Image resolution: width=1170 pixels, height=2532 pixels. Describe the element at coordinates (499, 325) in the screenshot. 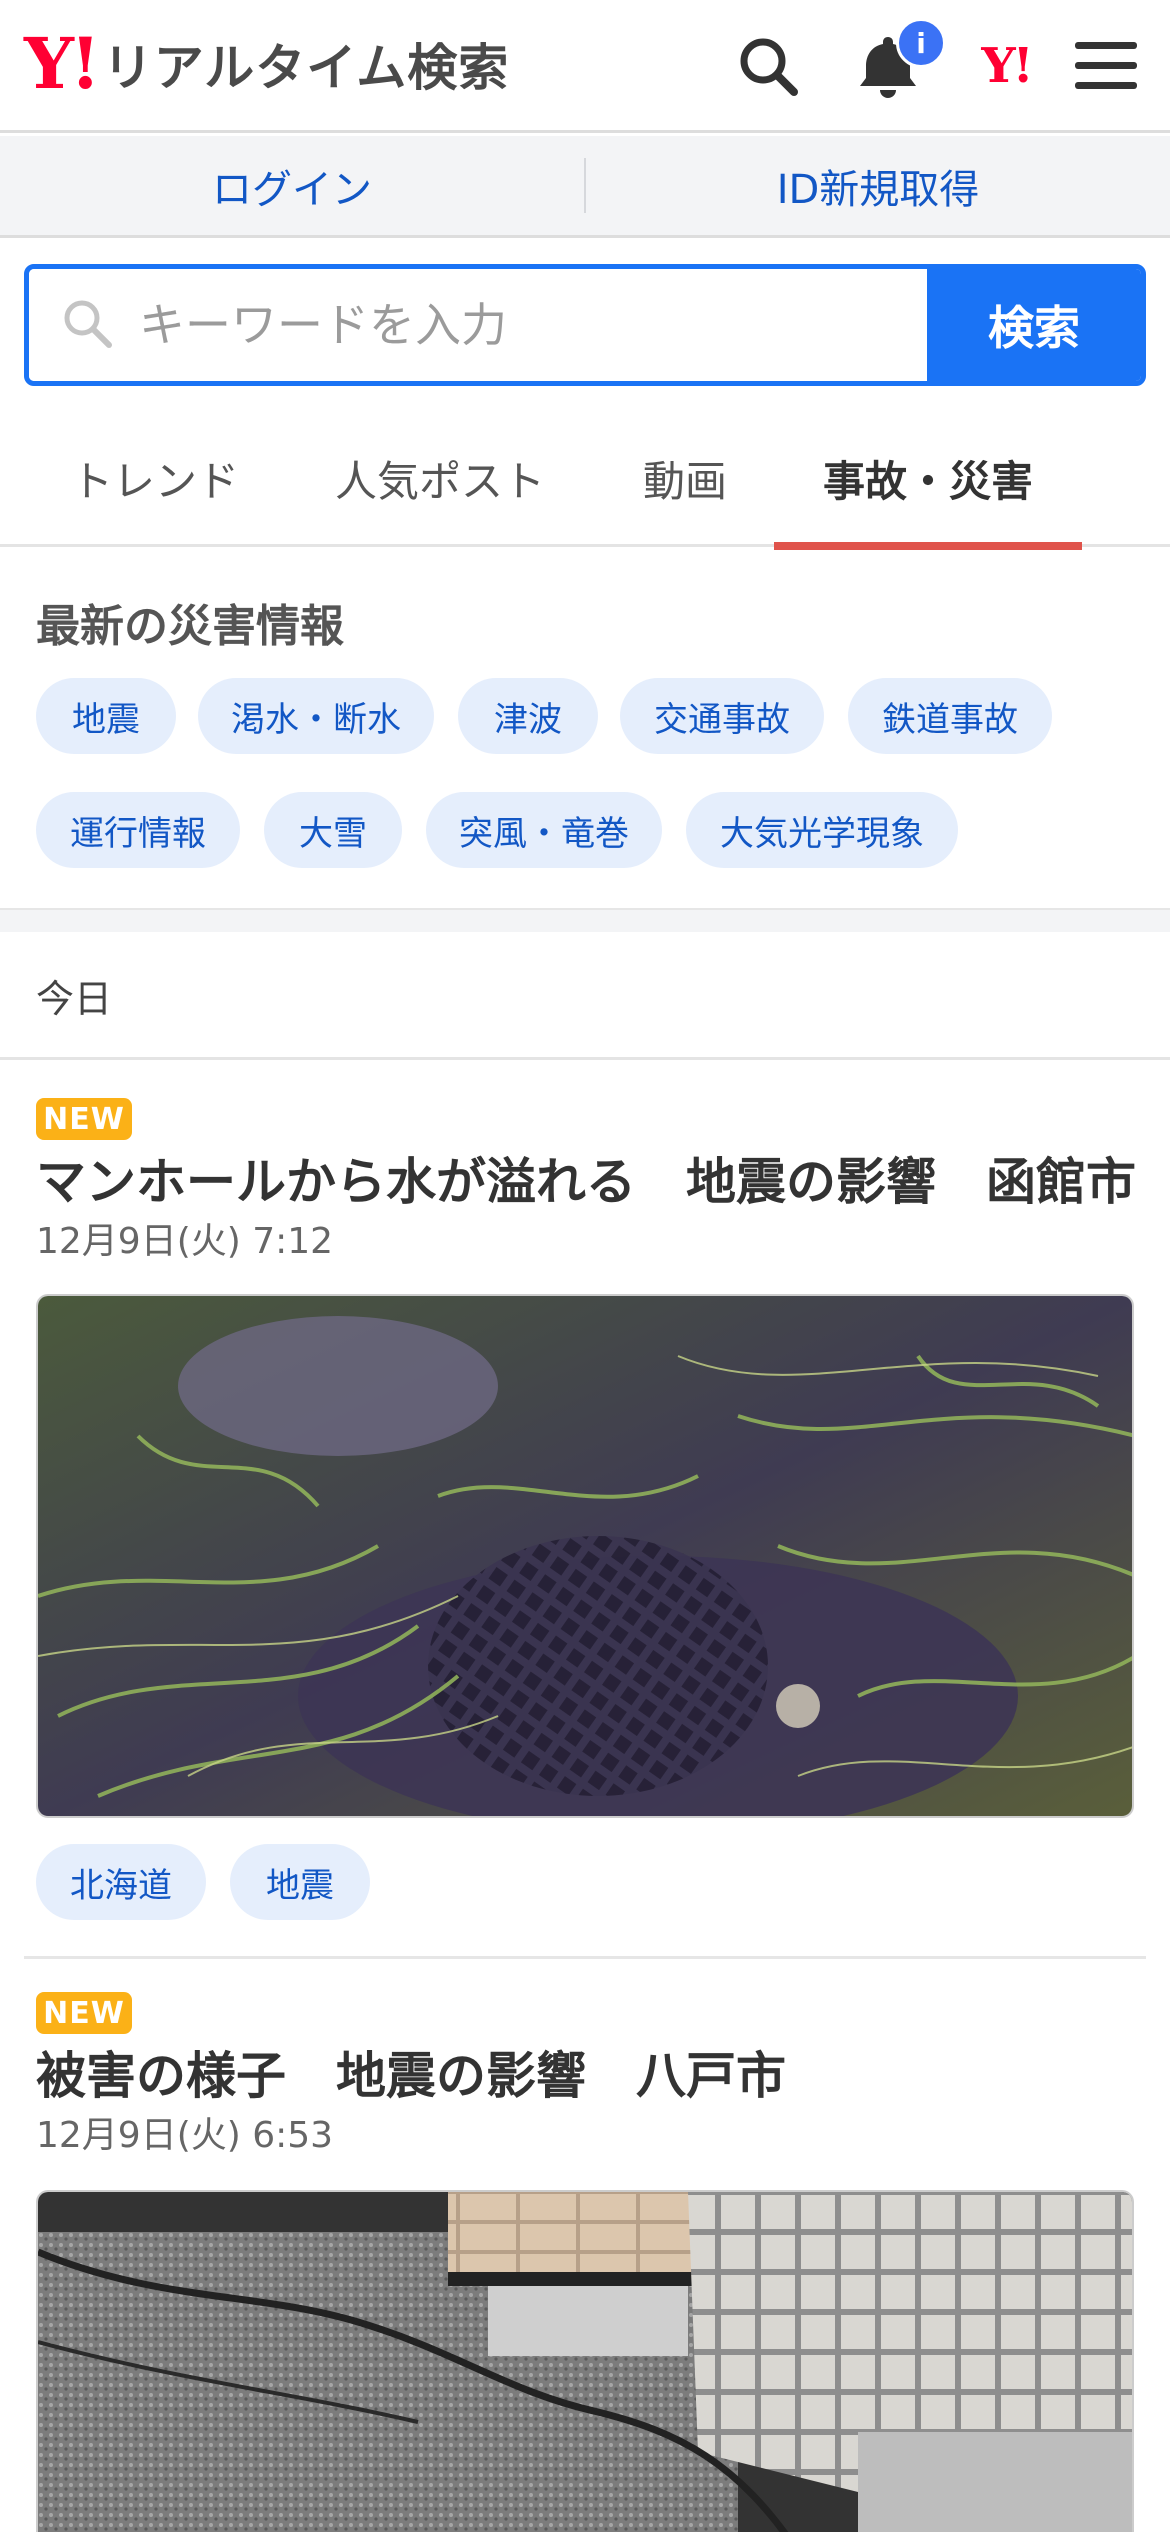

I see `search-input` at that location.